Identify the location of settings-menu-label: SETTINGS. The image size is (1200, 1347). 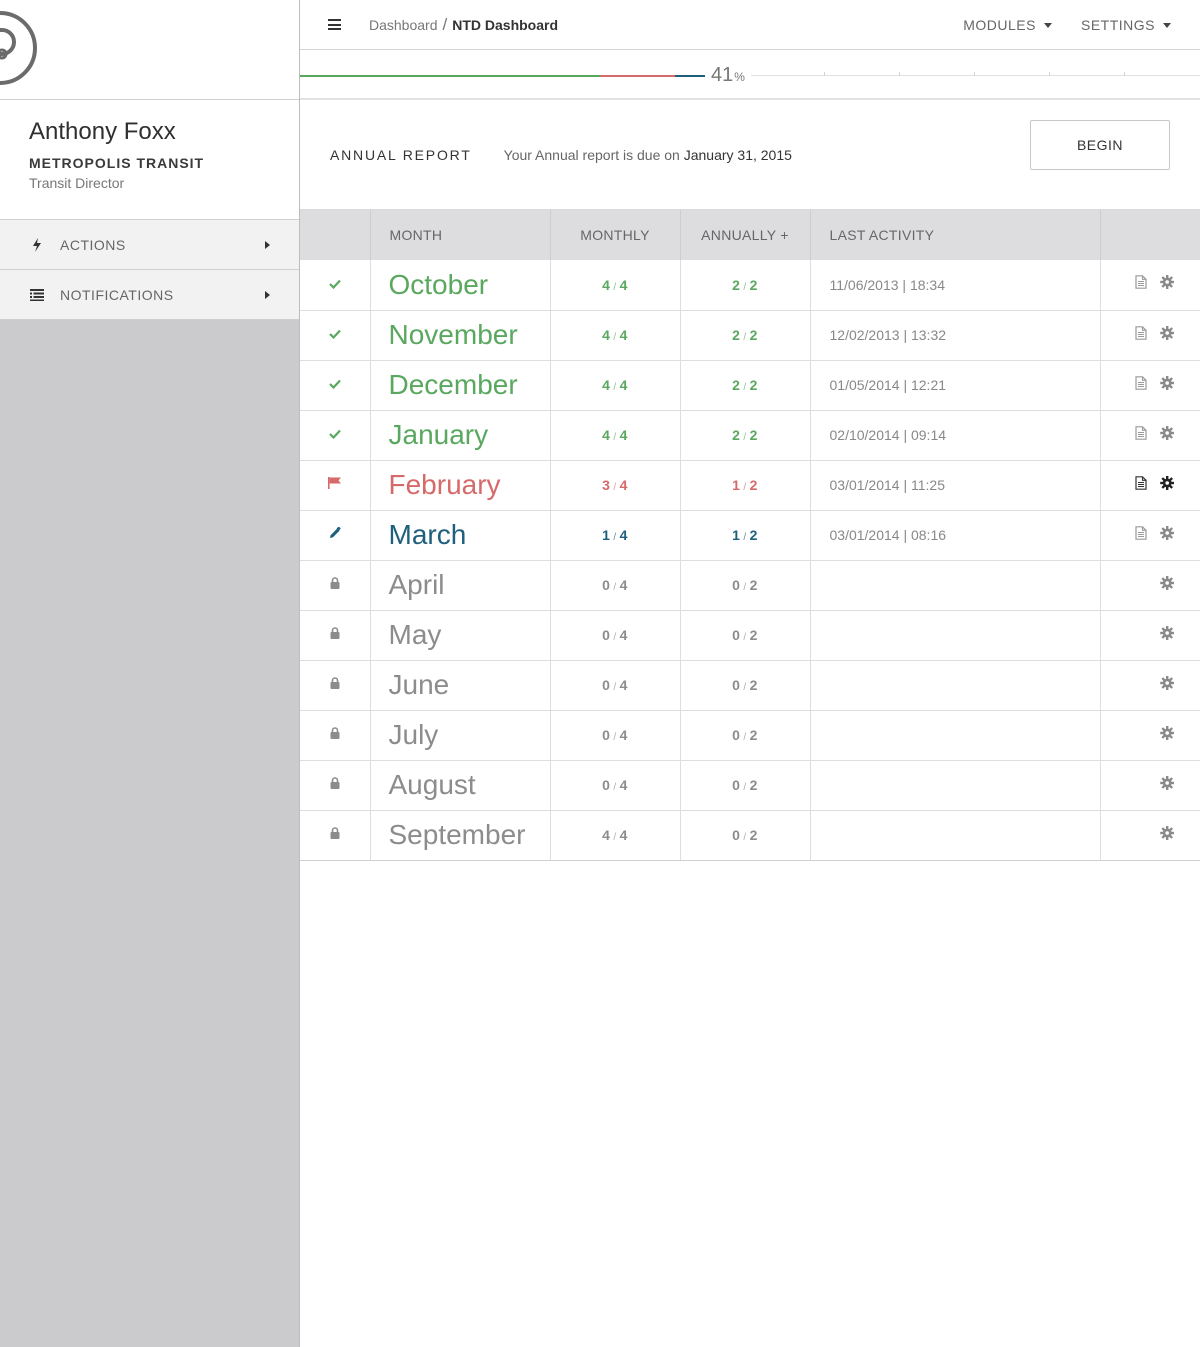
(1117, 25).